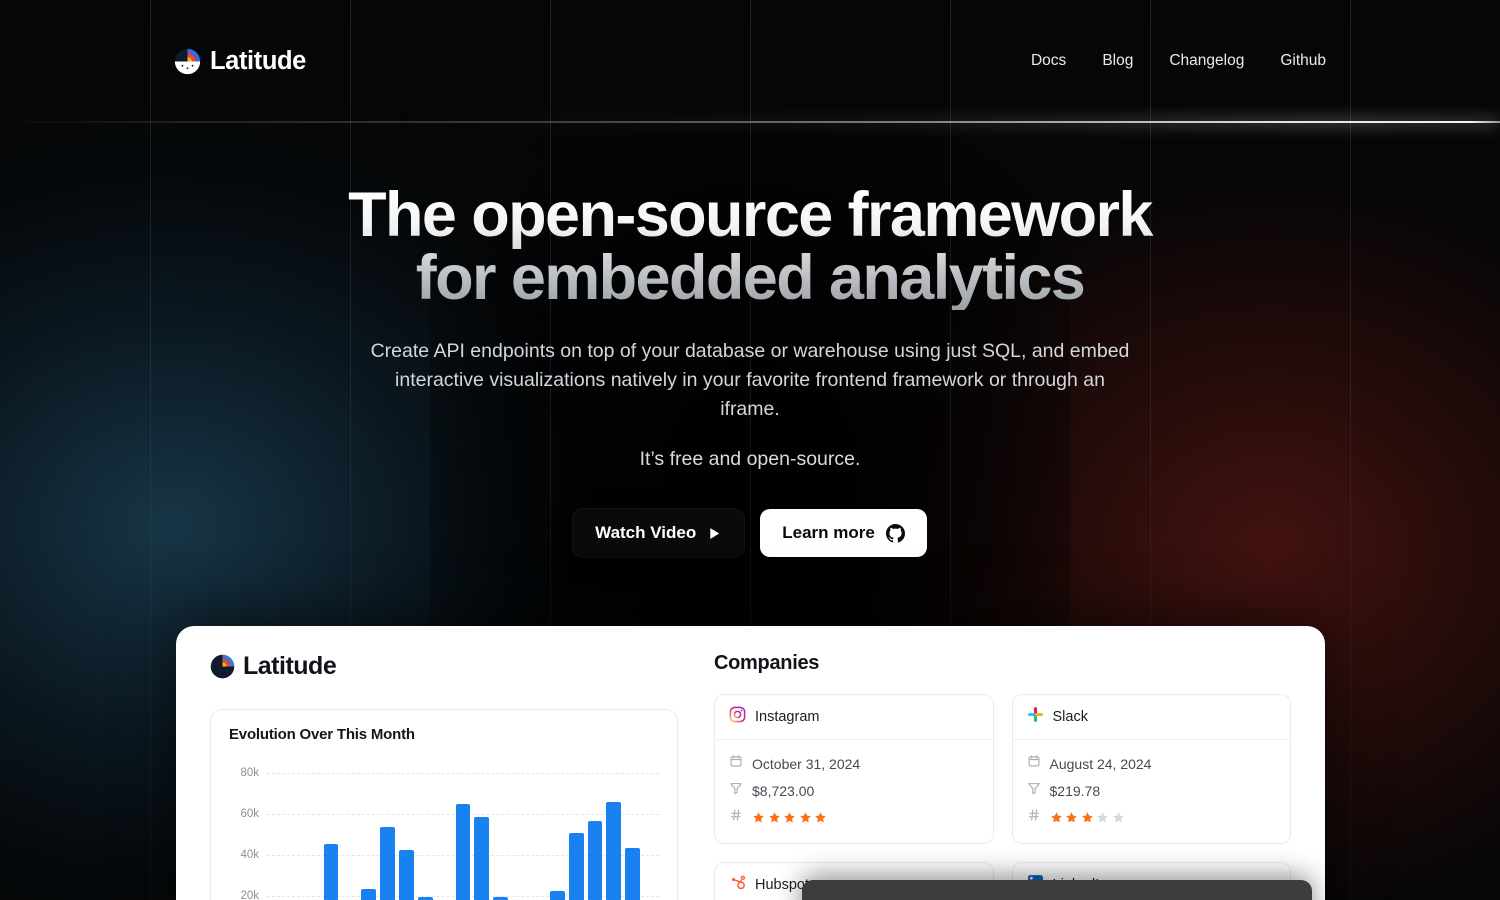 The width and height of the screenshot is (1500, 900). What do you see at coordinates (646, 533) in the screenshot?
I see `watch-video-label: Watch Video` at bounding box center [646, 533].